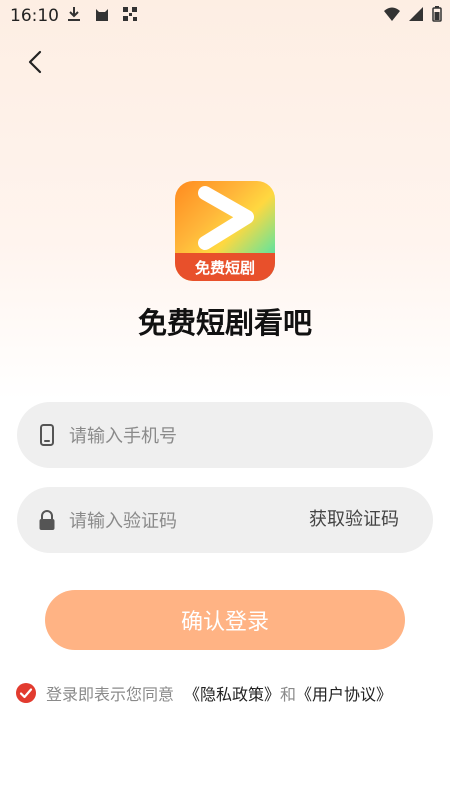 The height and width of the screenshot is (800, 450). What do you see at coordinates (225, 16) in the screenshot?
I see `status-bar: 16:10` at bounding box center [225, 16].